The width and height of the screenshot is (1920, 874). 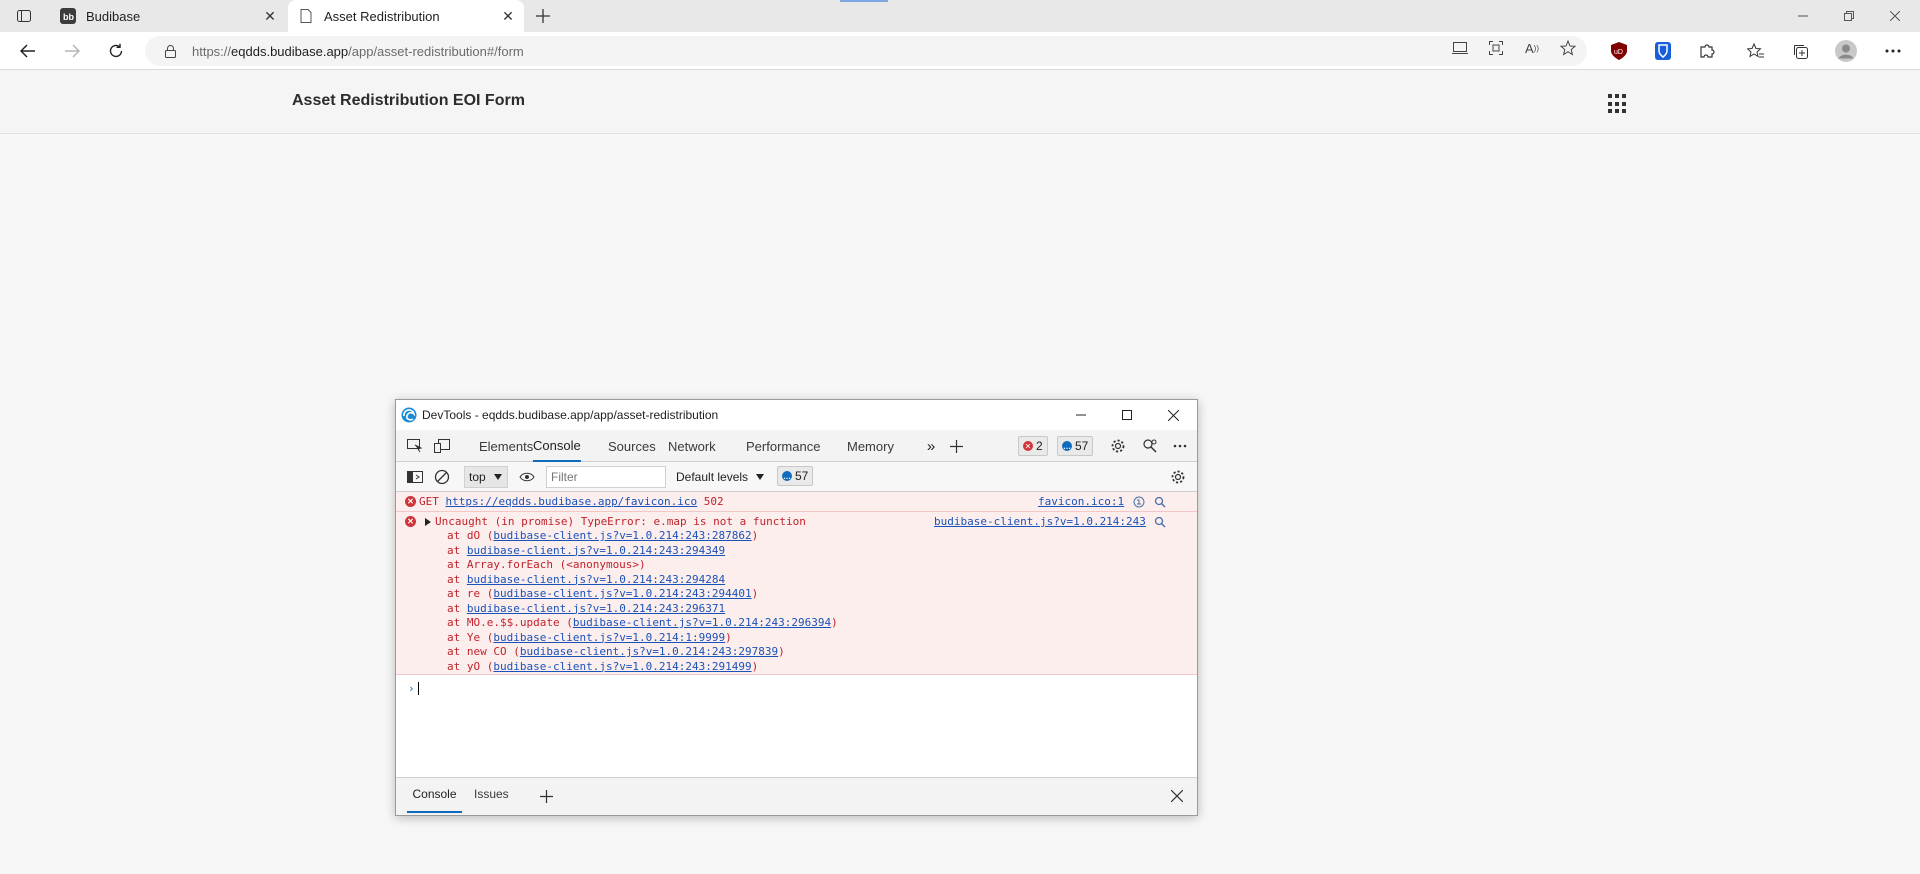 I want to click on stack-frame-link: budibase-client.js?v=1.0.214:1:9999, so click(x=609, y=637).